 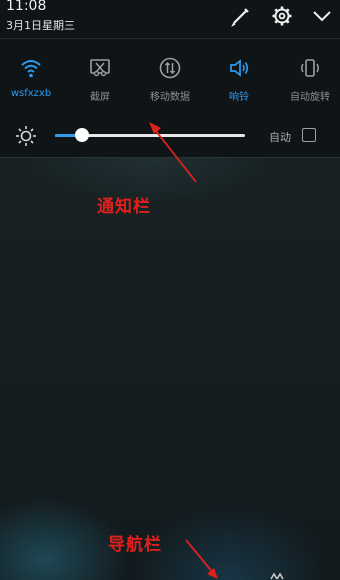 I want to click on arrow-to-navigation-bar, so click(x=201, y=559).